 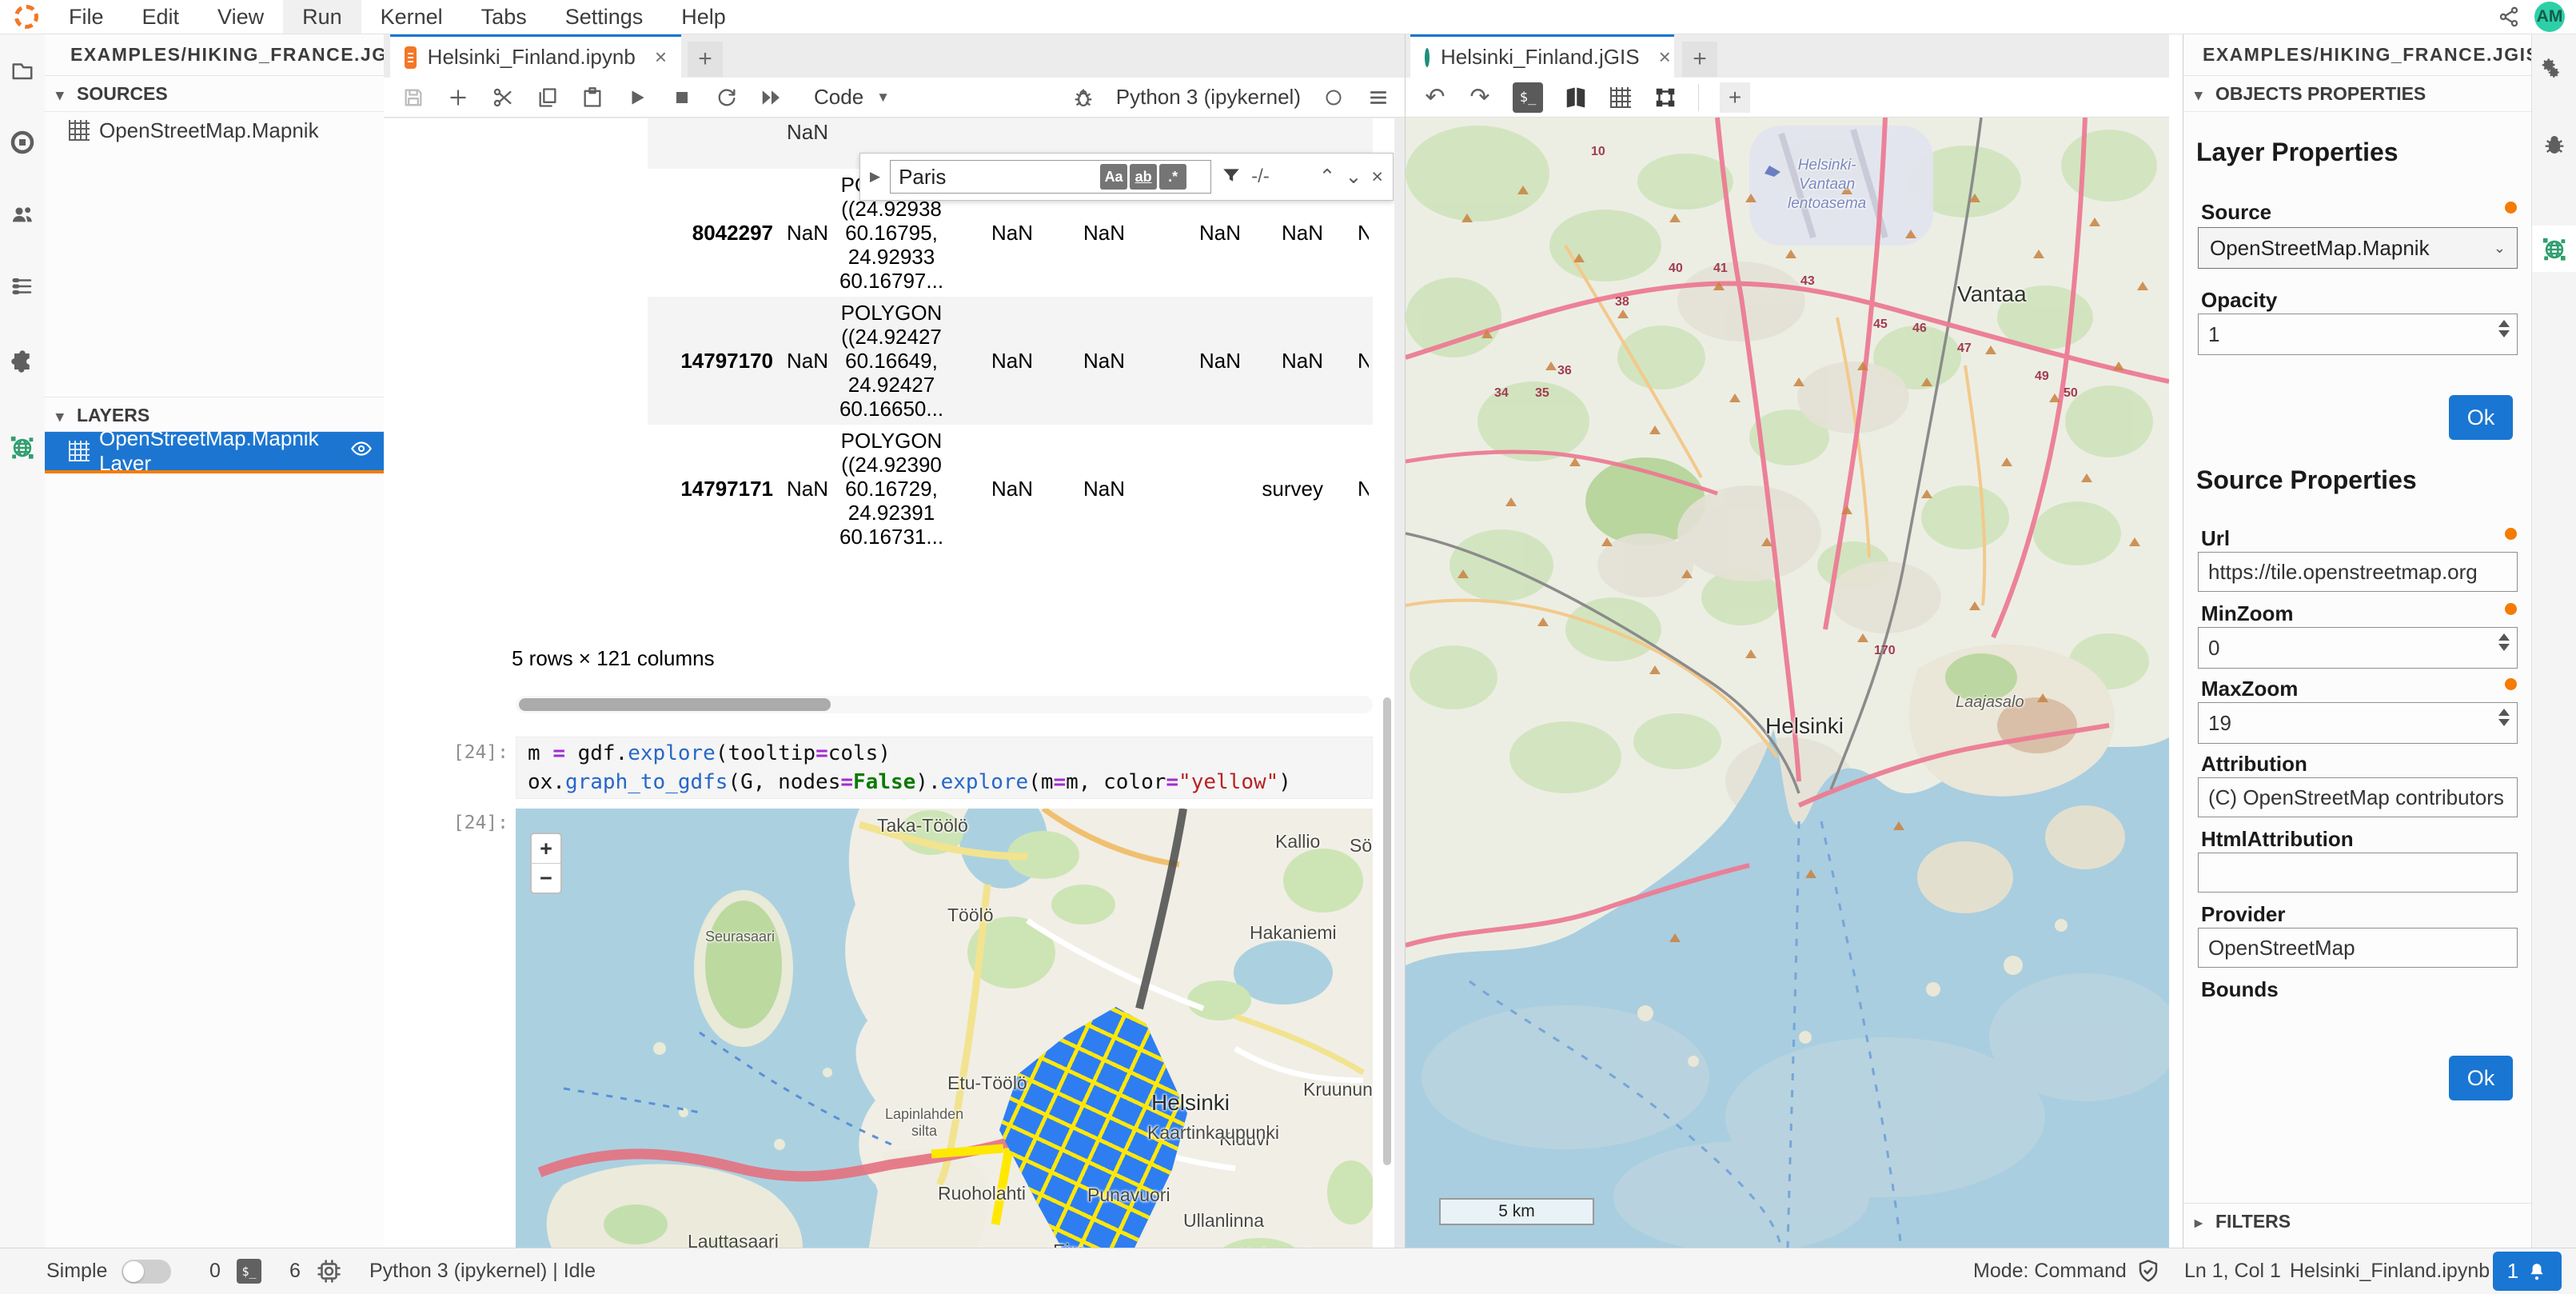 What do you see at coordinates (1665, 98) in the screenshot?
I see `vector-polygon-icon` at bounding box center [1665, 98].